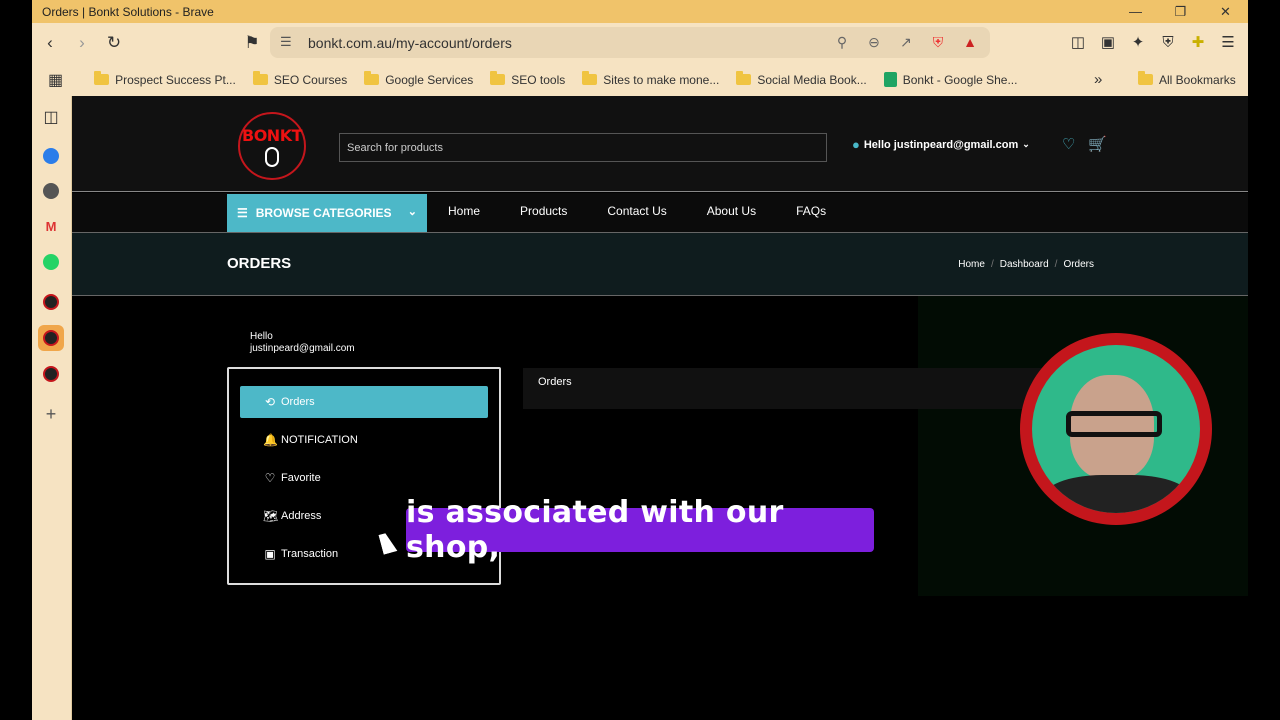 This screenshot has width=1280, height=720. What do you see at coordinates (327, 213) in the screenshot?
I see `browse-categories-button: ☰ BROWSE CATEGORIES ⌄` at bounding box center [327, 213].